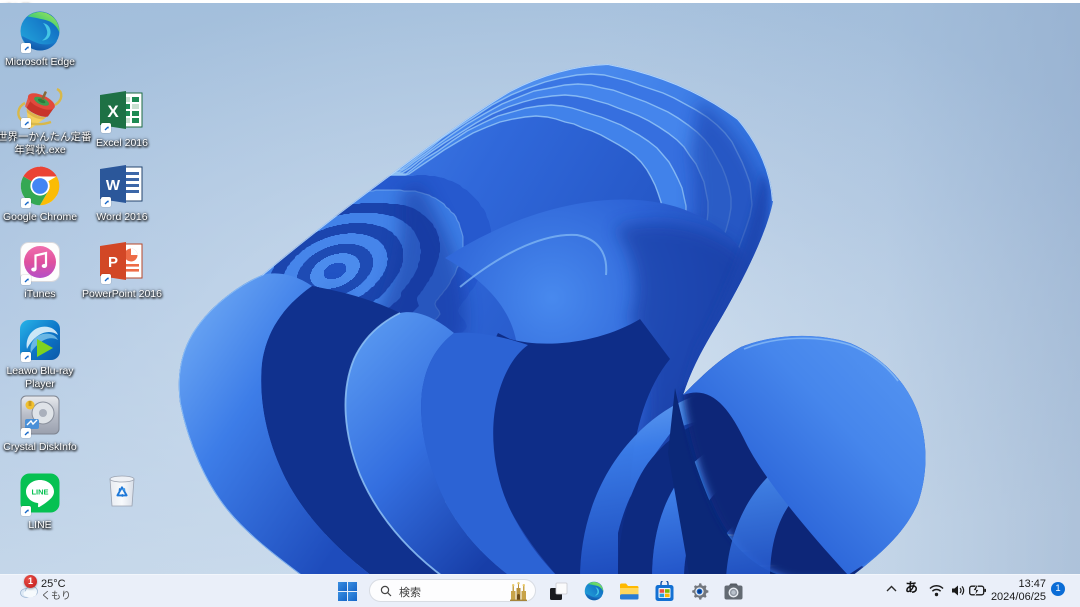  What do you see at coordinates (113, 111) in the screenshot?
I see `svg-text: X` at bounding box center [113, 111].